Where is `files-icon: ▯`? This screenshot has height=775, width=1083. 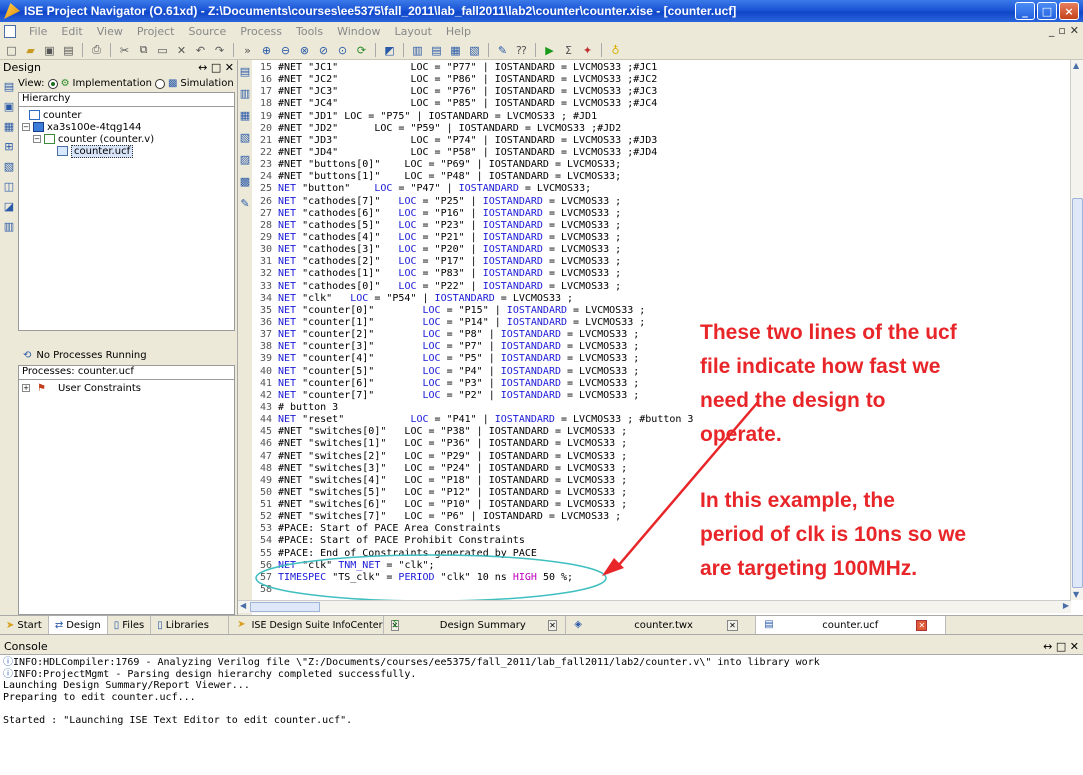
files-icon: ▯ is located at coordinates (116, 625).